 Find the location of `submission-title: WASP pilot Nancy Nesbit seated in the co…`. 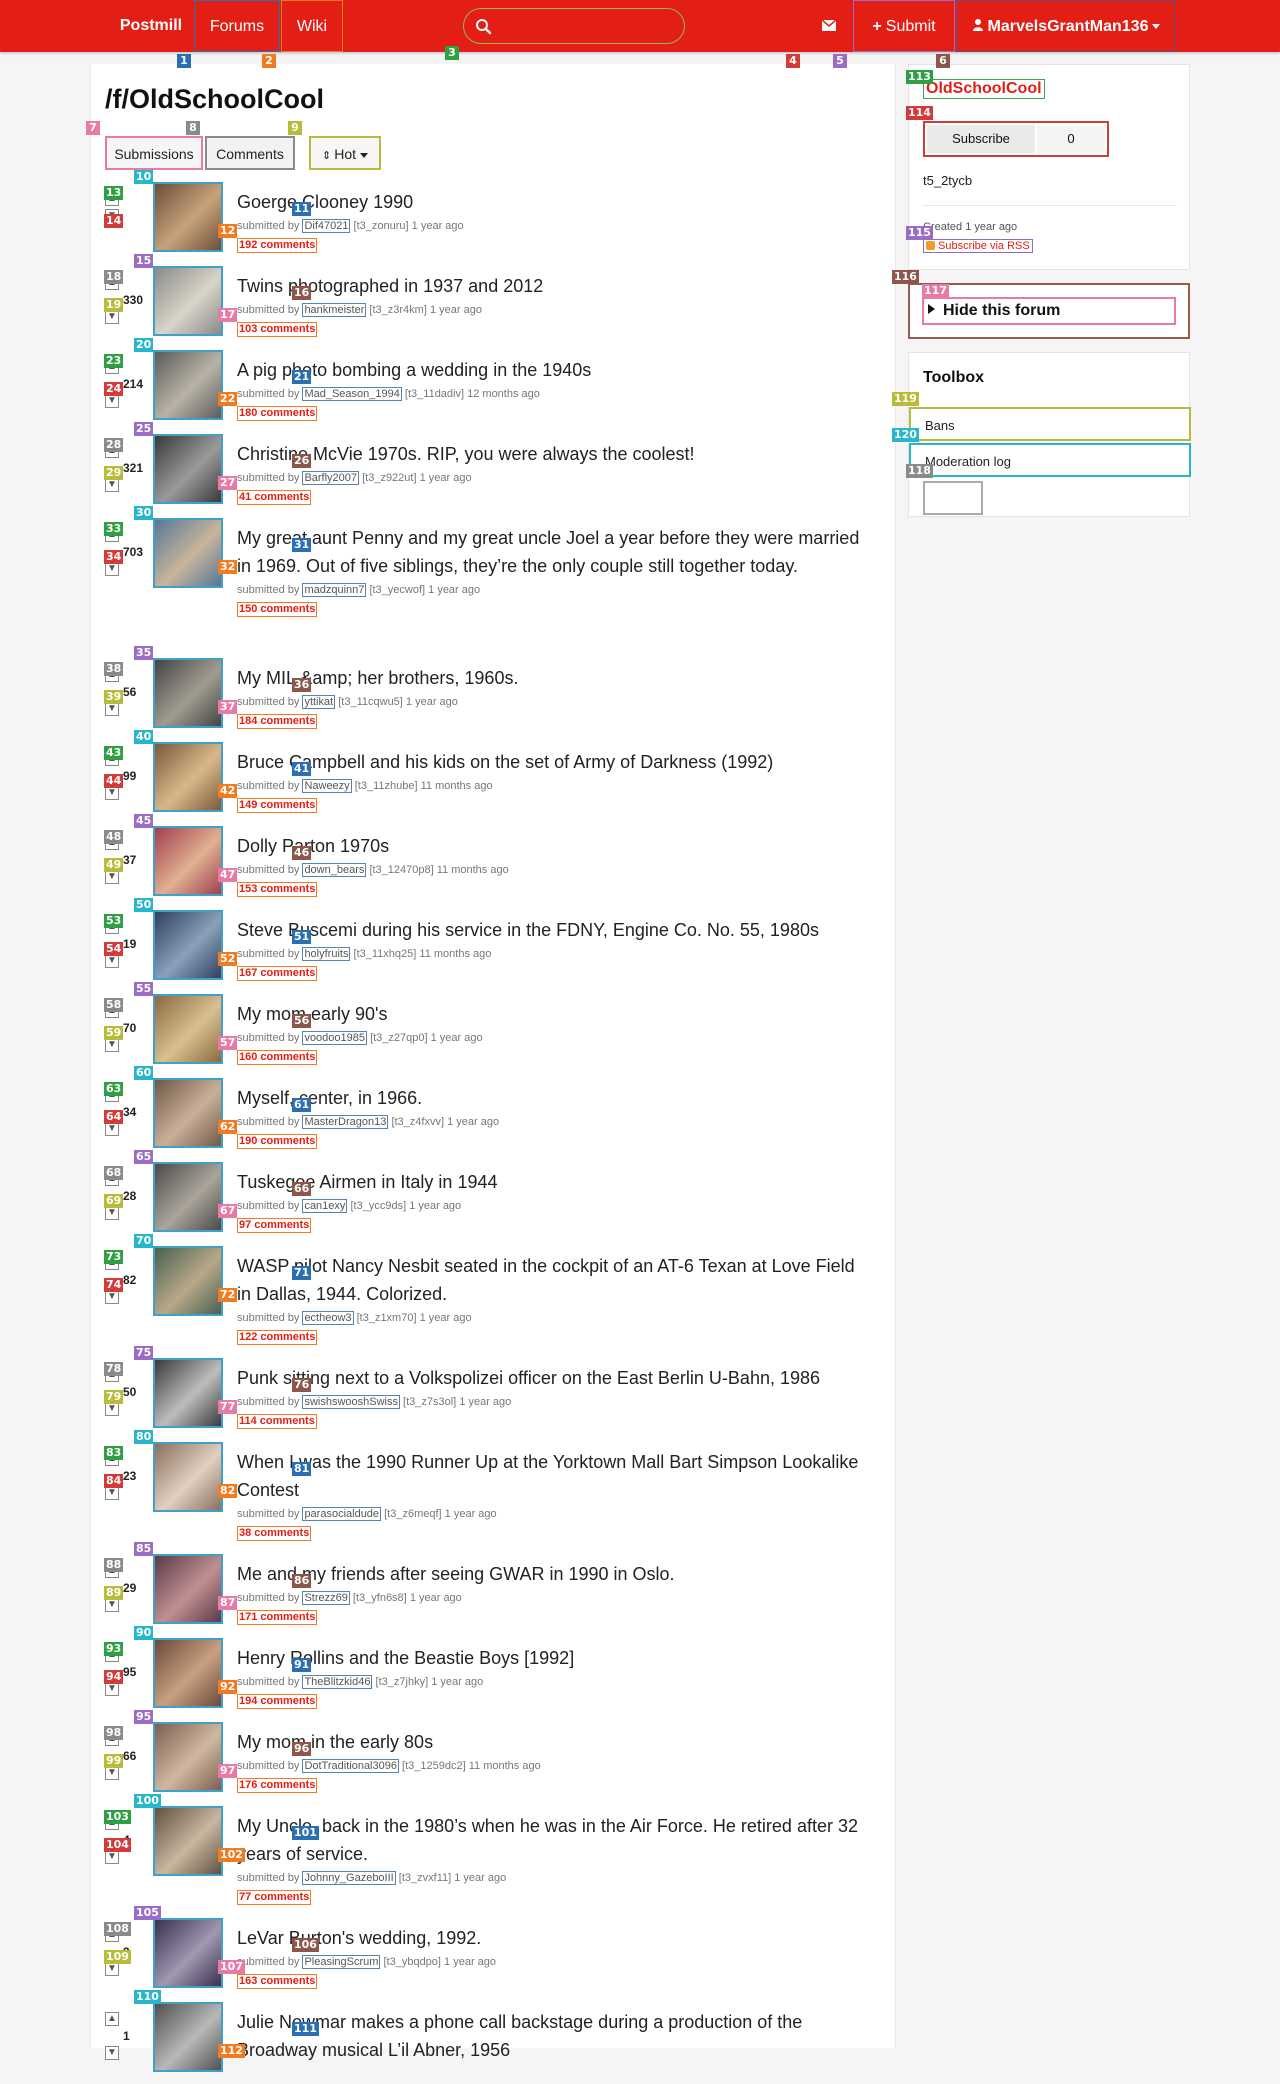

submission-title: WASP pilot Nancy Nesbit seated in the co… is located at coordinates (549, 1280).